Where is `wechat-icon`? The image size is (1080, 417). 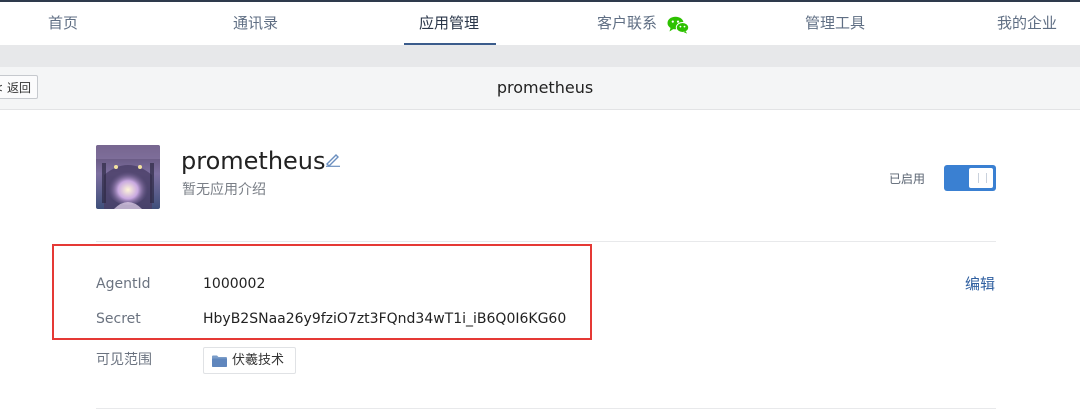 wechat-icon is located at coordinates (678, 25).